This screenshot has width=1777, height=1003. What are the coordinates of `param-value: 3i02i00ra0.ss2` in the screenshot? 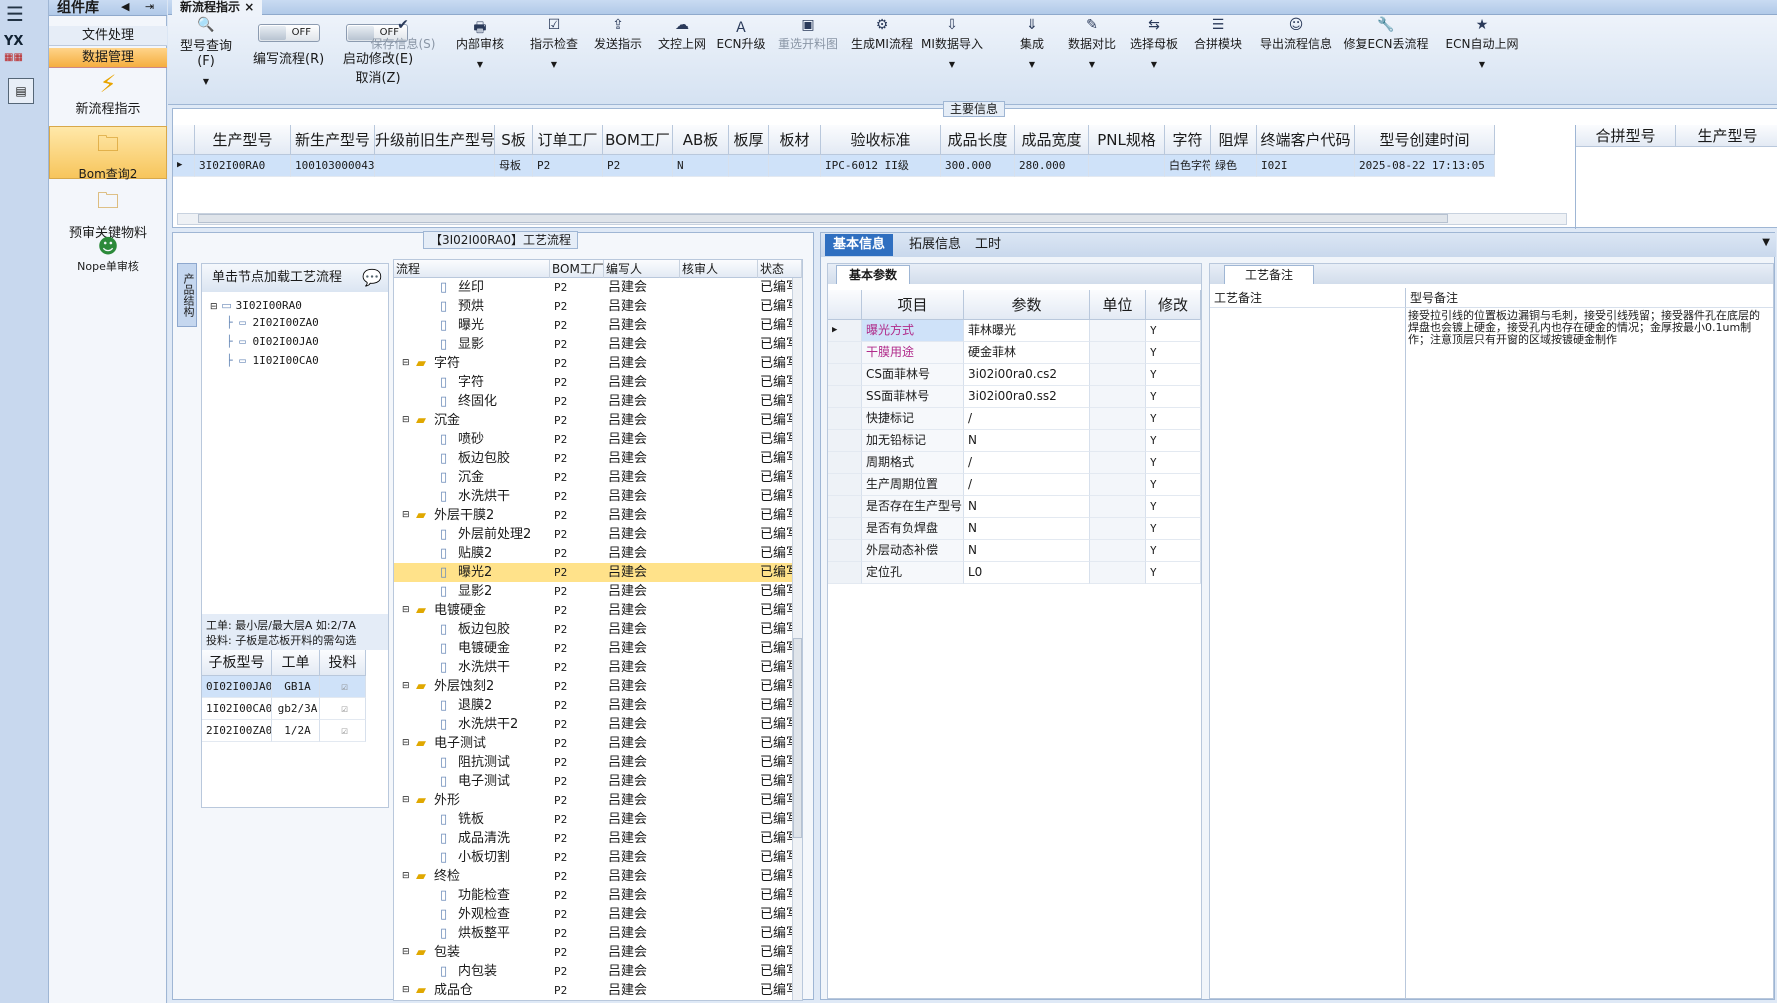 It's located at (1027, 397).